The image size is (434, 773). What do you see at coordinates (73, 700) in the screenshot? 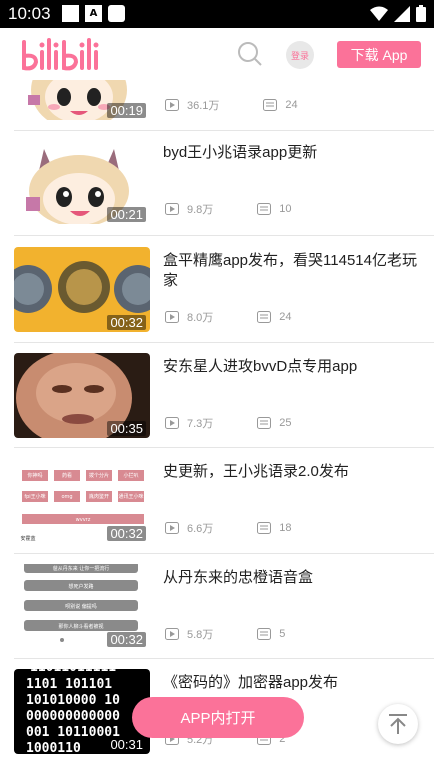
I see `binary-line: 101010000 10` at bounding box center [73, 700].